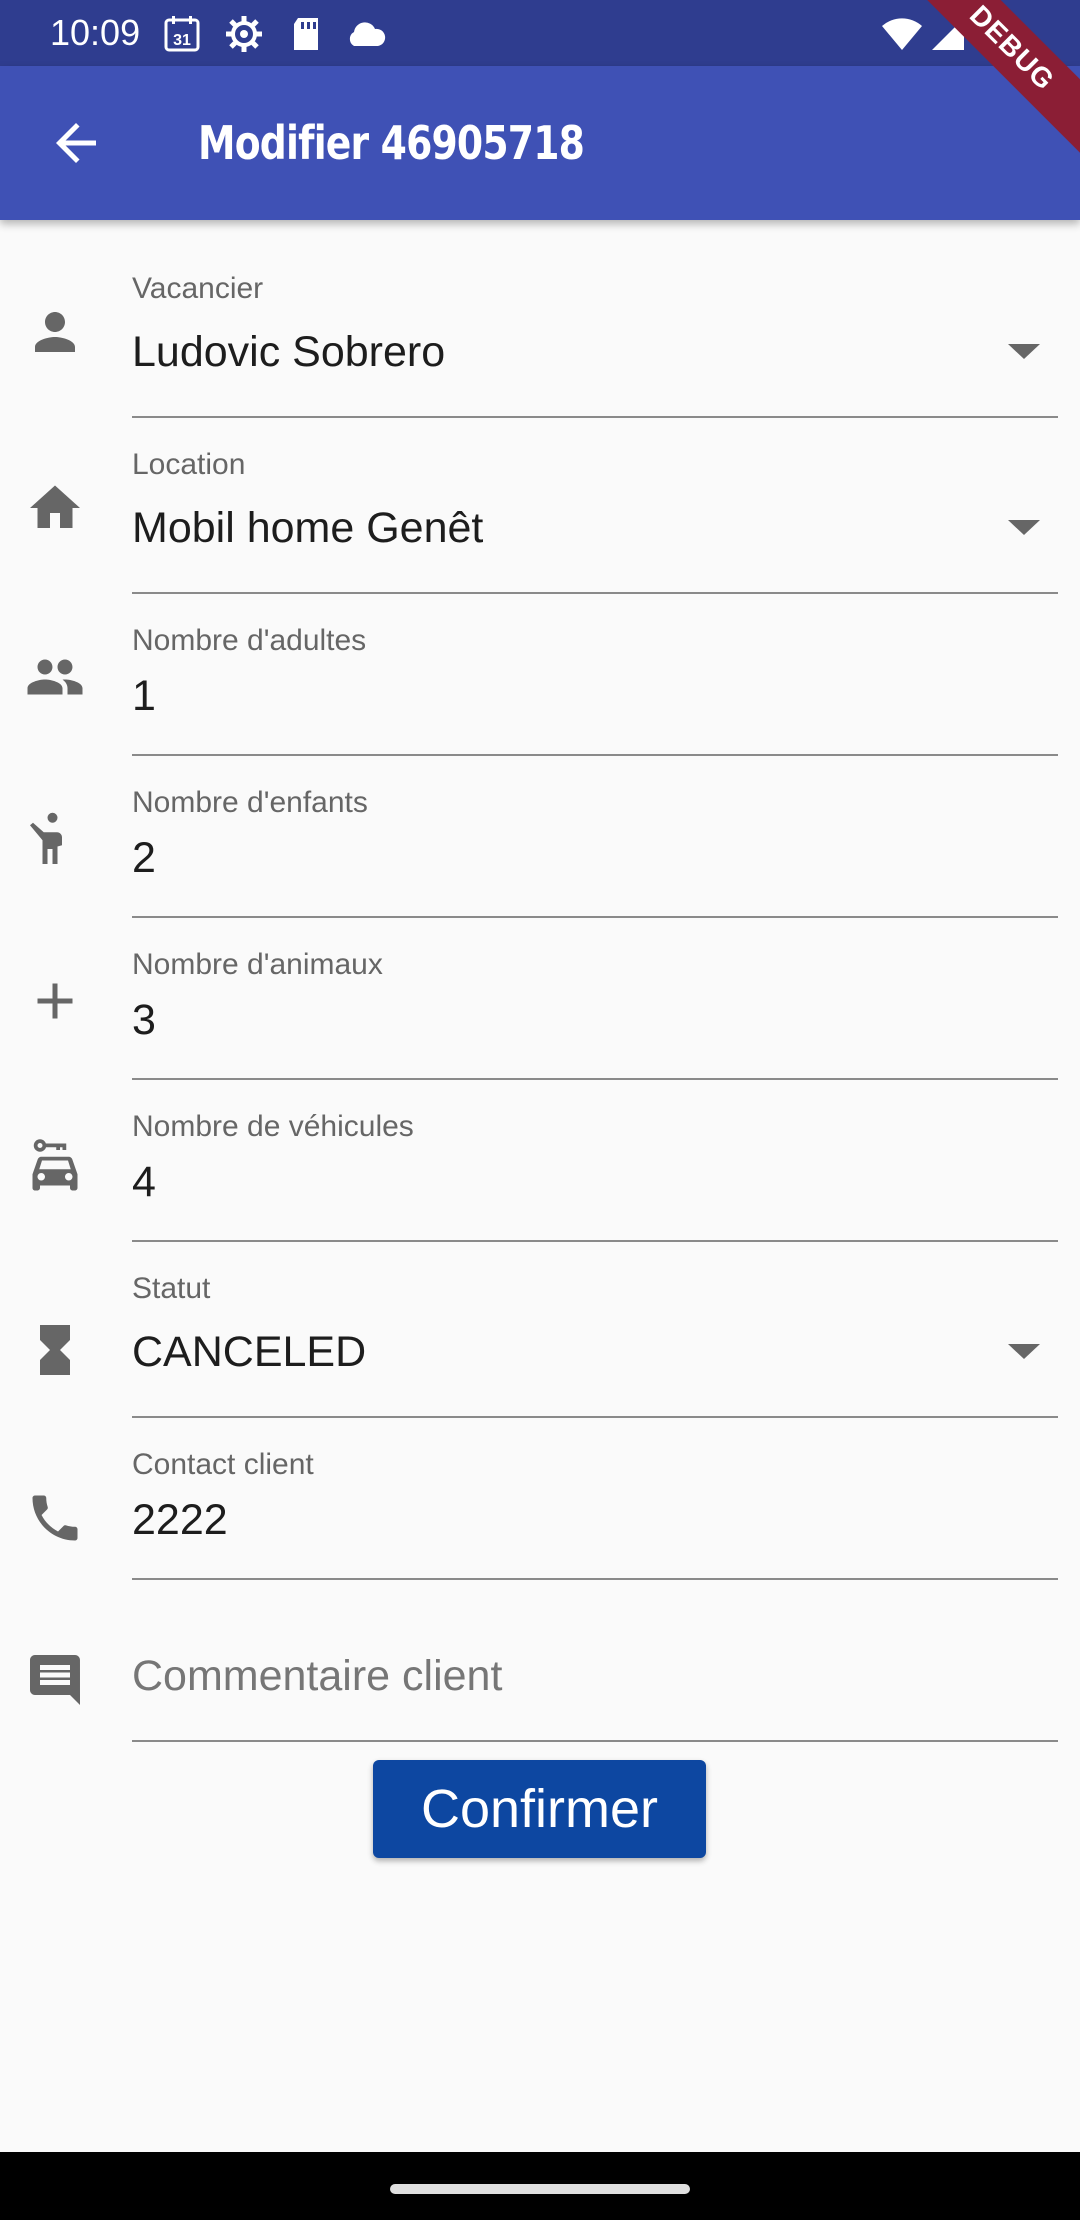 This screenshot has height=2220, width=1080. I want to click on status-bar: 10:09 31, so click(540, 33).